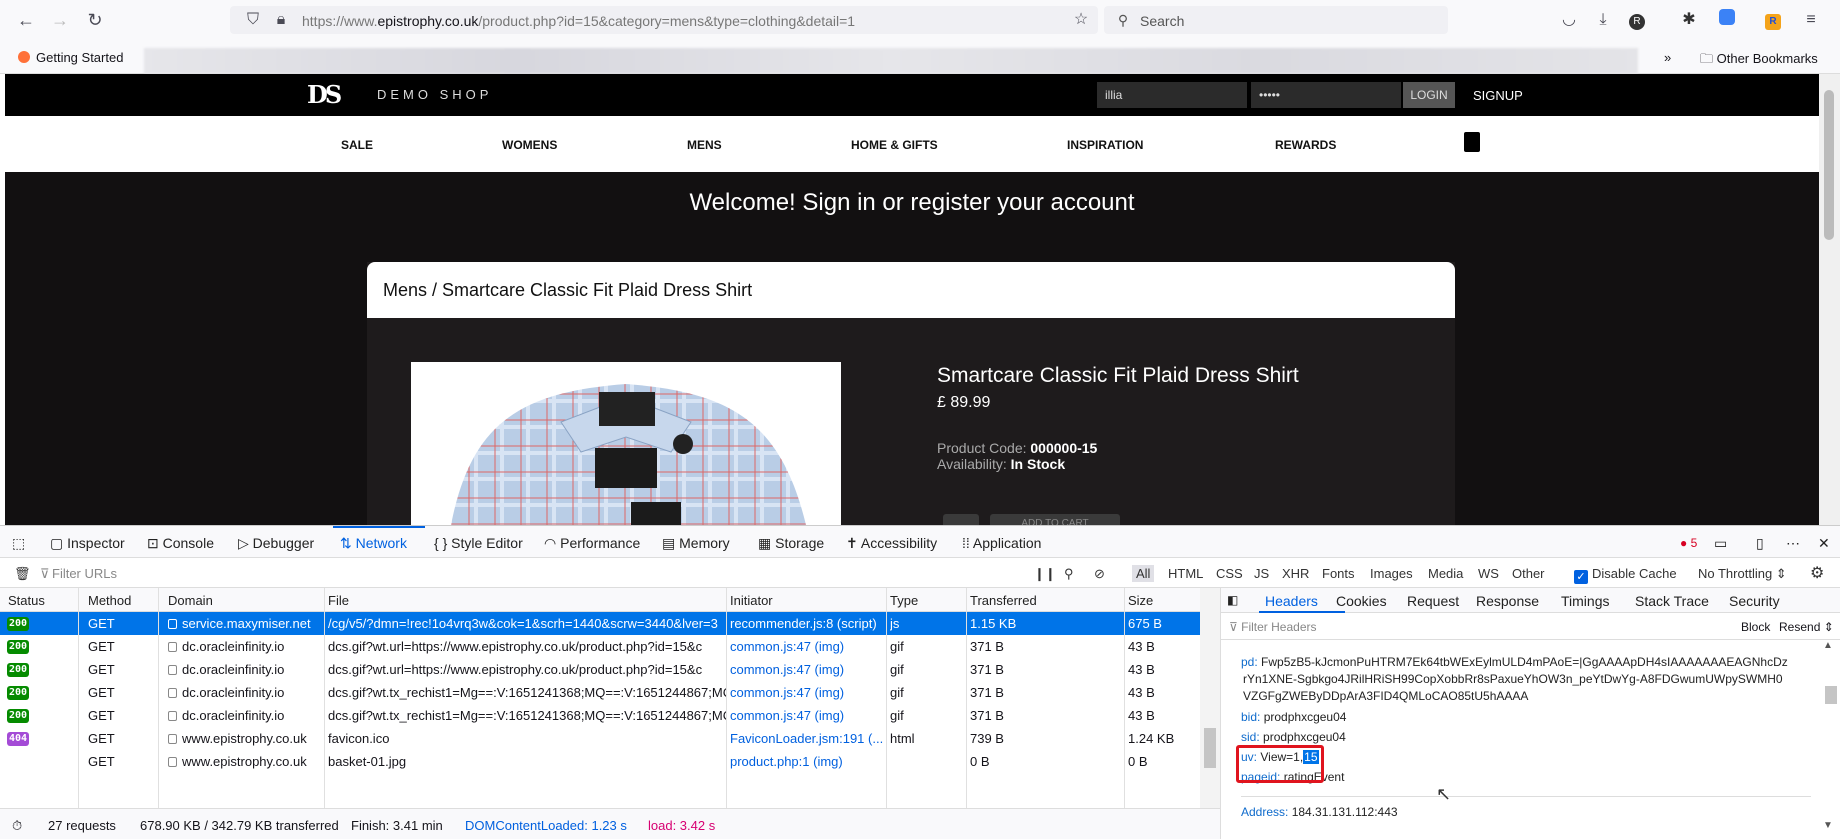  Describe the element at coordinates (1429, 95) in the screenshot. I see `login-button: LOGIN` at that location.